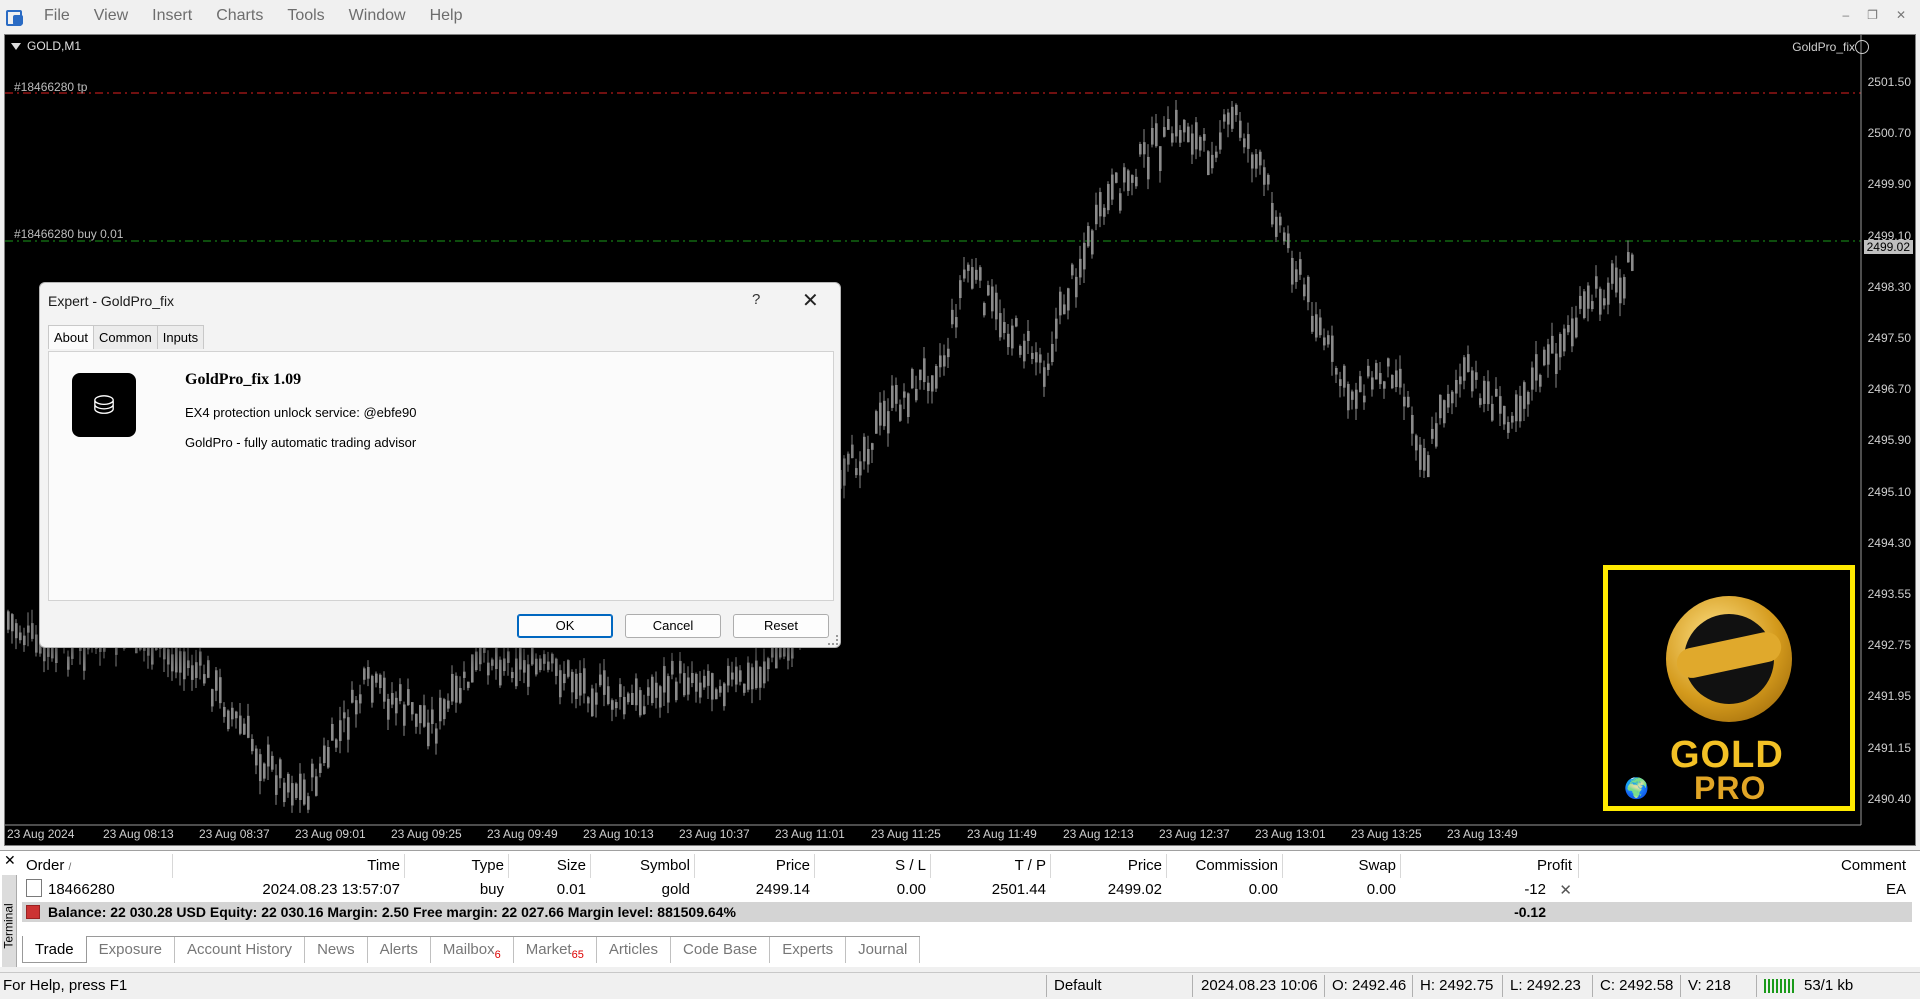  What do you see at coordinates (1369, 985) in the screenshot?
I see `status-open: O: 2492.46` at bounding box center [1369, 985].